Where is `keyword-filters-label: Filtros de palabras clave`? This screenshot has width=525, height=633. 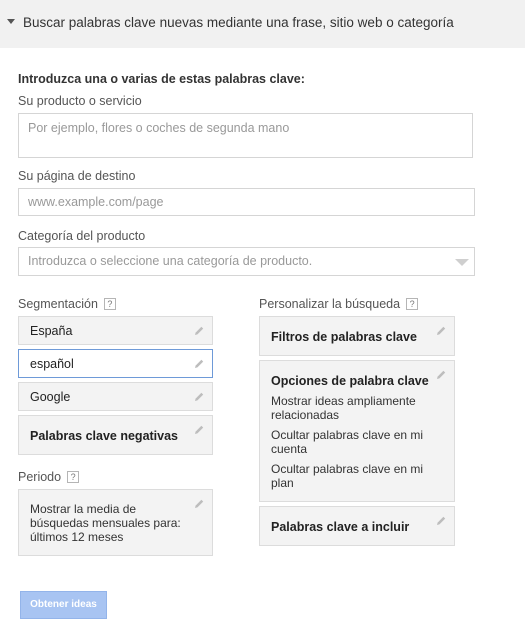
keyword-filters-label: Filtros de palabras clave is located at coordinates (344, 337).